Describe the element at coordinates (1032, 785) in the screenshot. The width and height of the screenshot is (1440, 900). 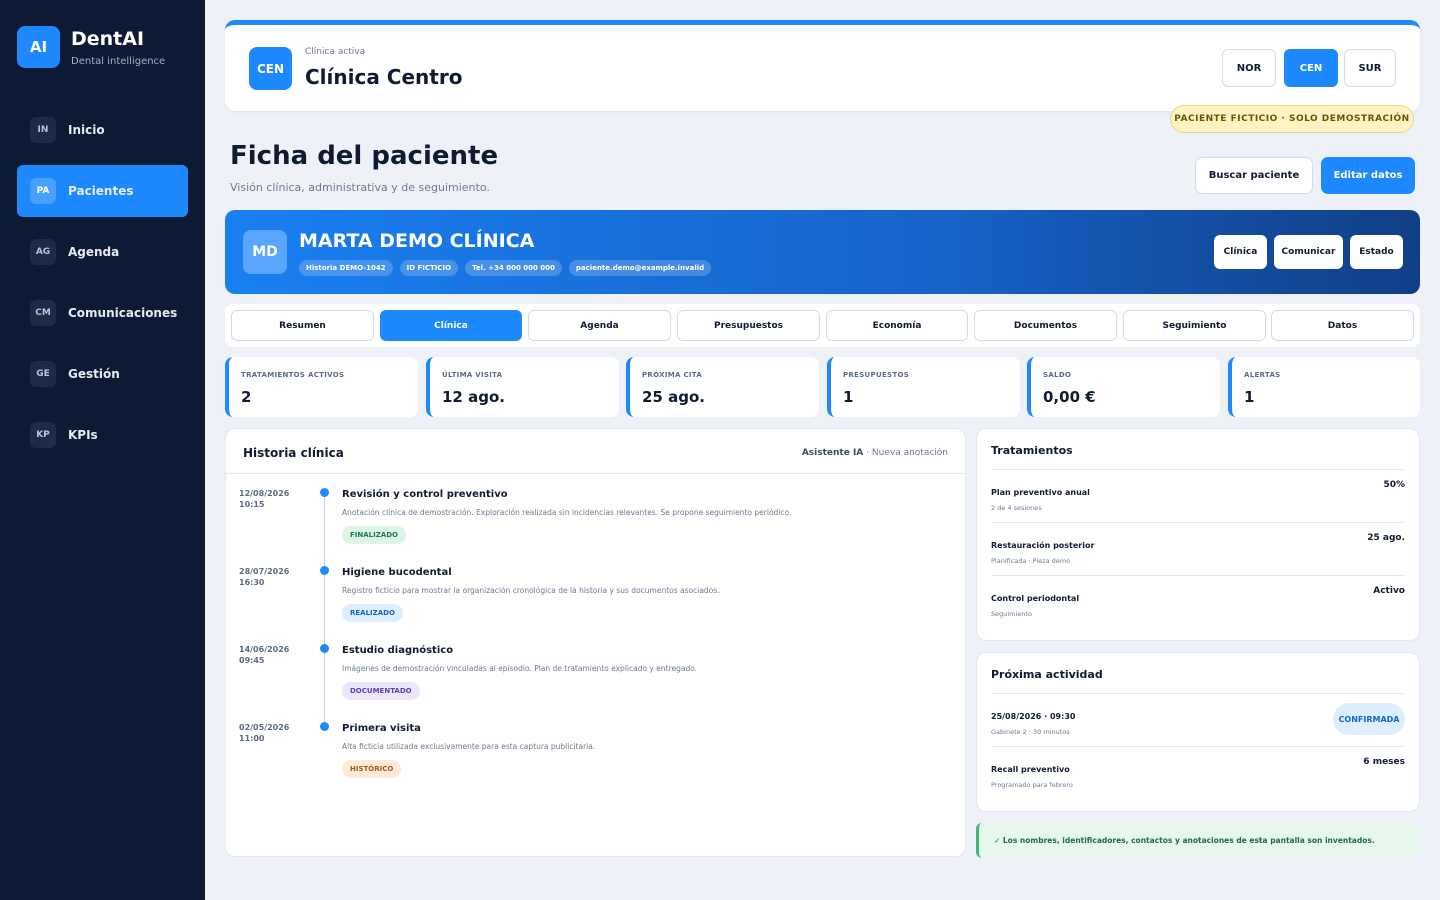
I see `row-subtitle: Programado para febrero` at that location.